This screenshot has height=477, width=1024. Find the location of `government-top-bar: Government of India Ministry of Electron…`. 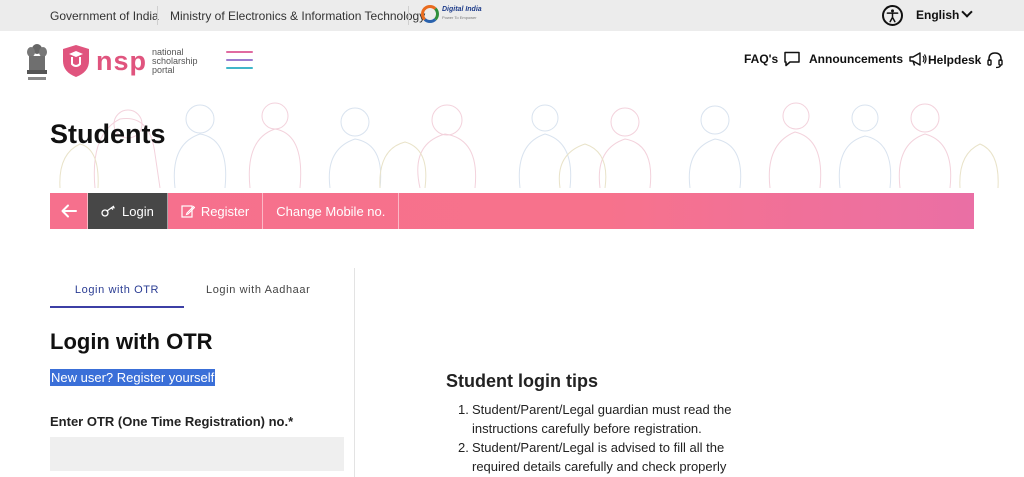

government-top-bar: Government of India Ministry of Electron… is located at coordinates (512, 15).